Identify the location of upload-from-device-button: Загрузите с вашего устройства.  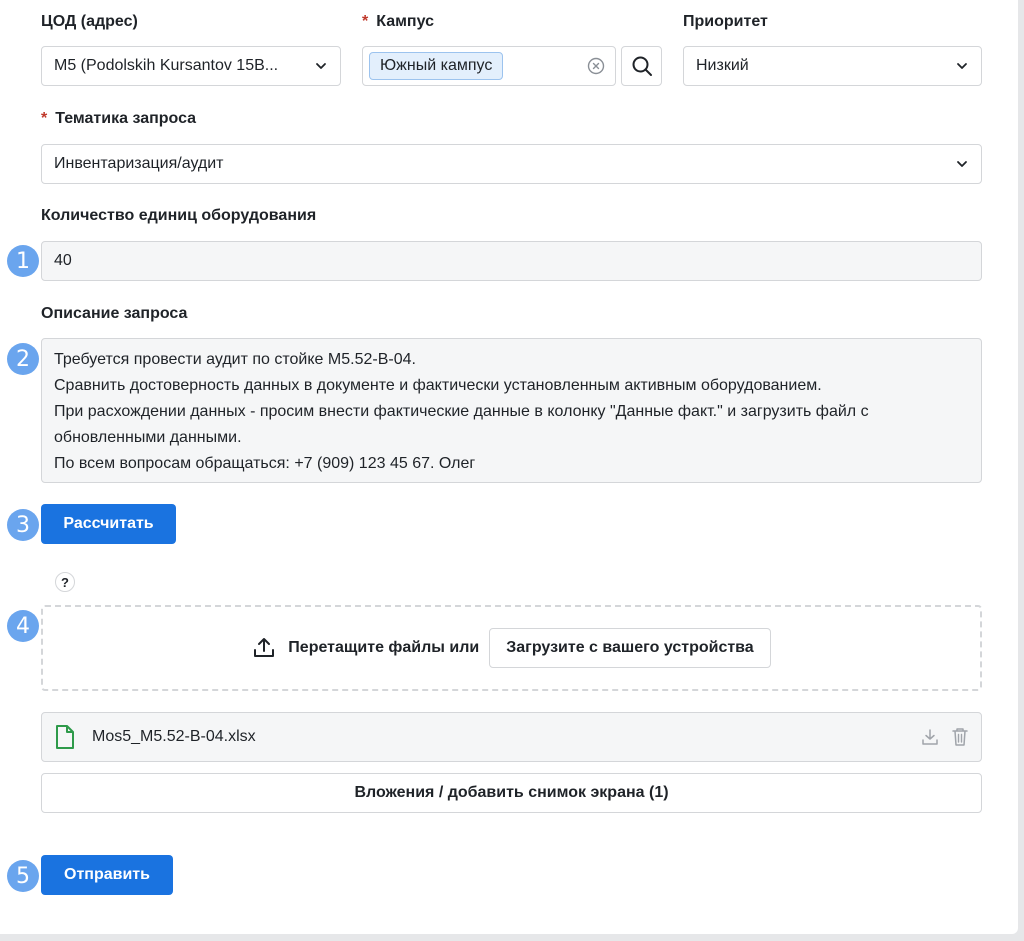
(630, 648).